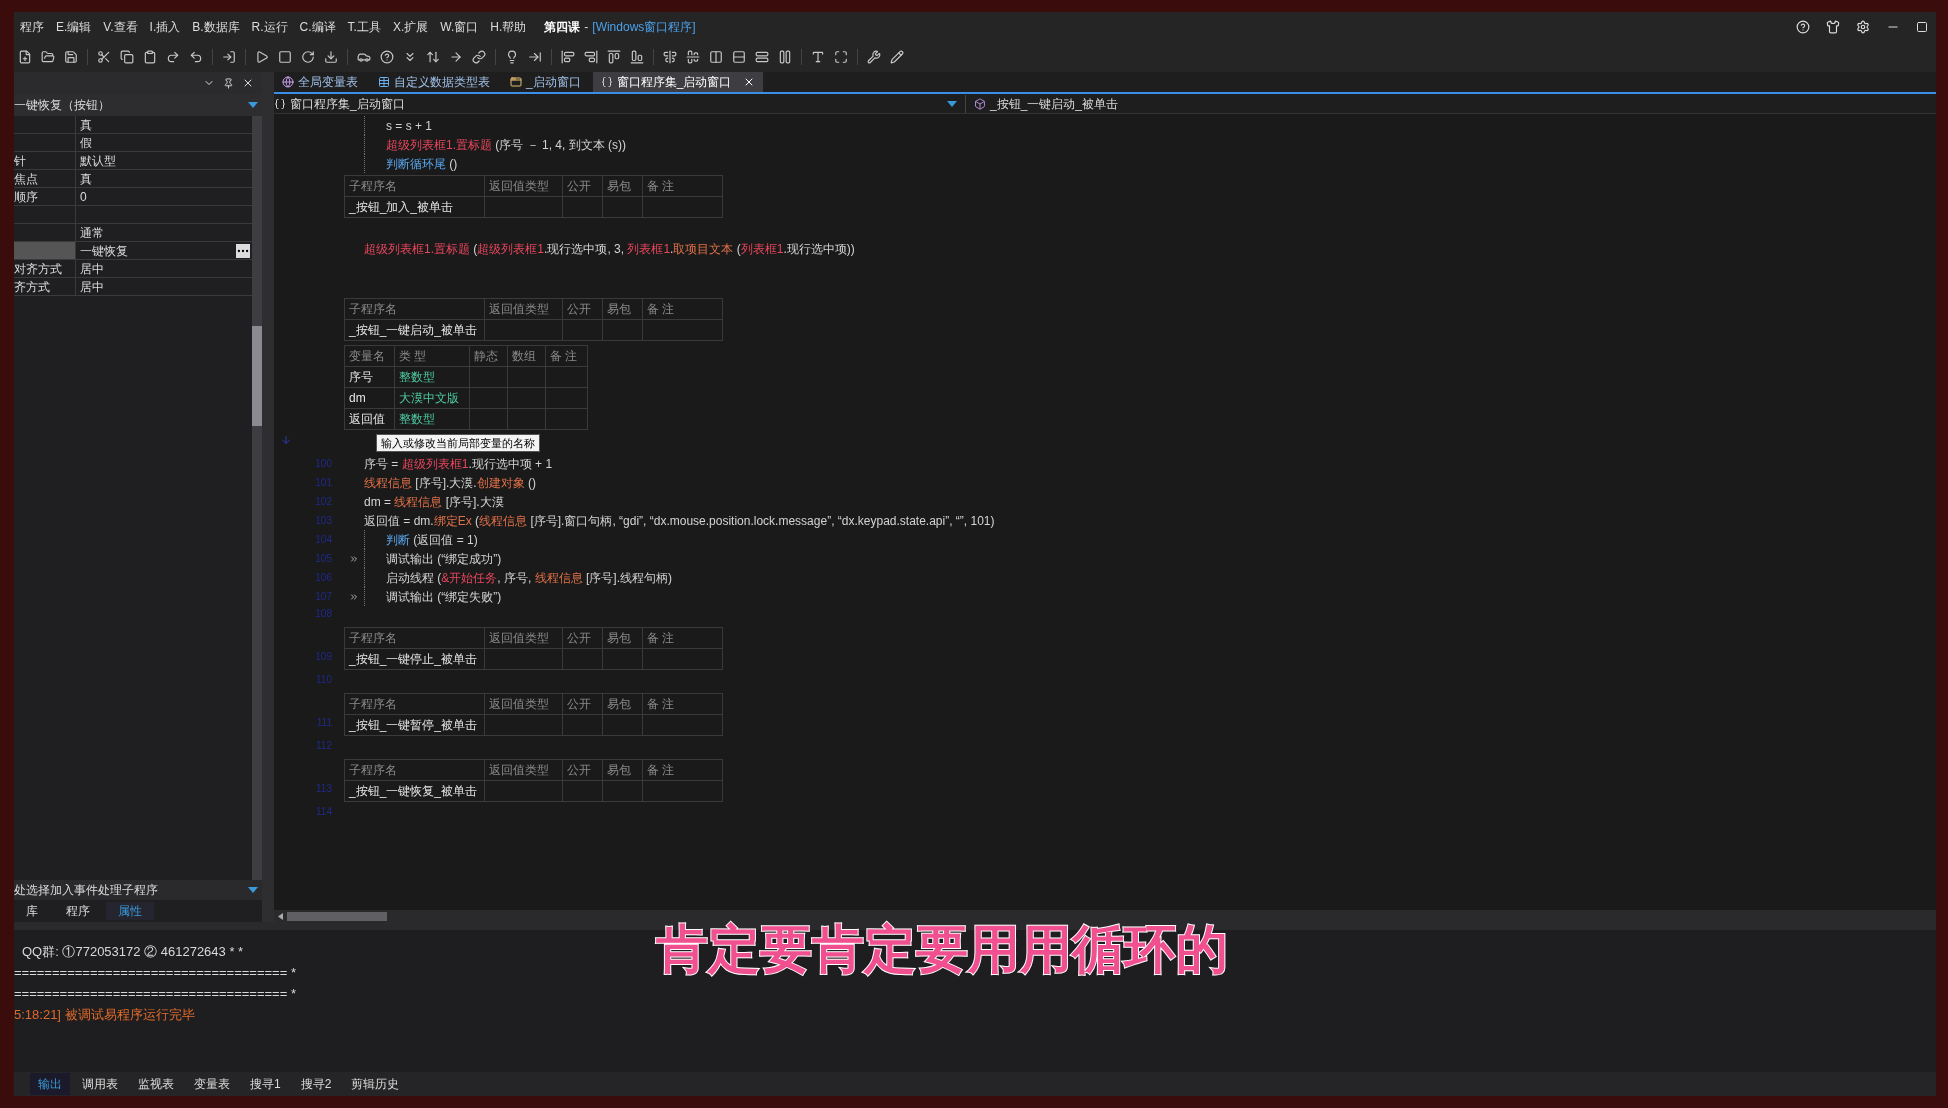 The width and height of the screenshot is (1948, 1108). Describe the element at coordinates (104, 57) in the screenshot. I see `cut-icon` at that location.